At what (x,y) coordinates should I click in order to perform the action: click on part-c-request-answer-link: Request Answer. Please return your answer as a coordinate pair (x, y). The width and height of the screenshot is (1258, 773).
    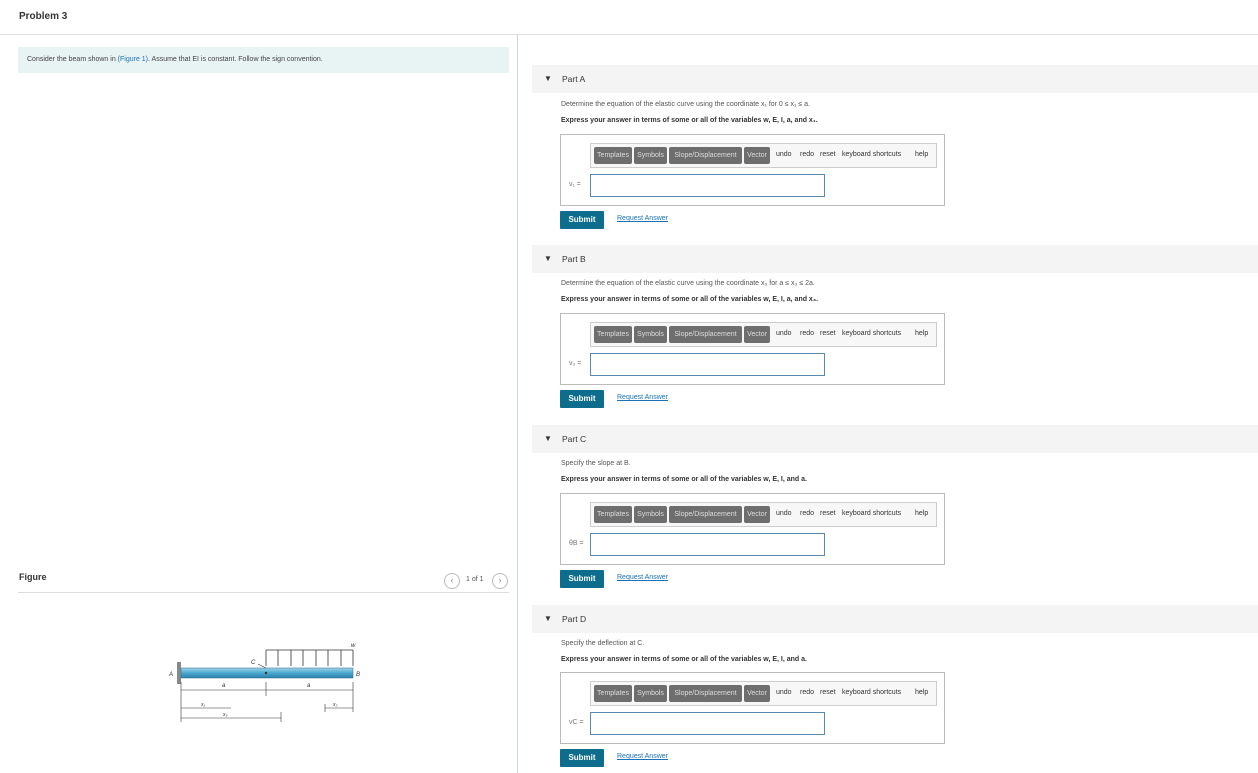
    Looking at the image, I should click on (642, 577).